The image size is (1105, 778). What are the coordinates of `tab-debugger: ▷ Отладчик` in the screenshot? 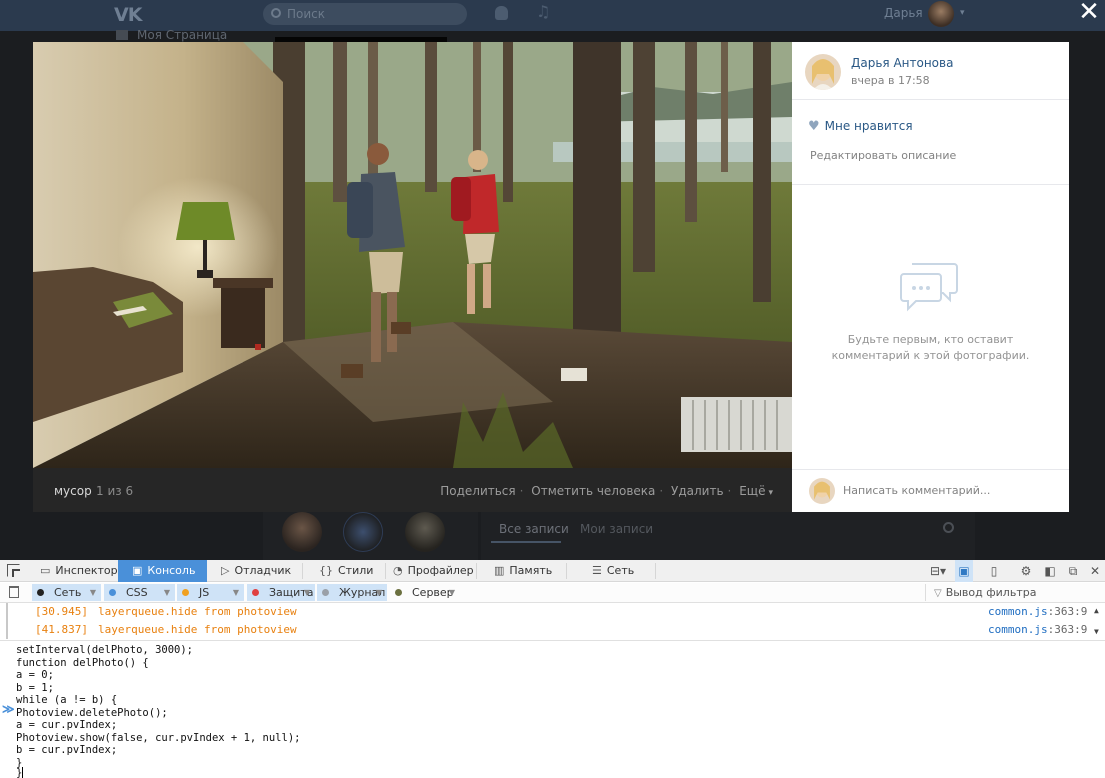 It's located at (256, 571).